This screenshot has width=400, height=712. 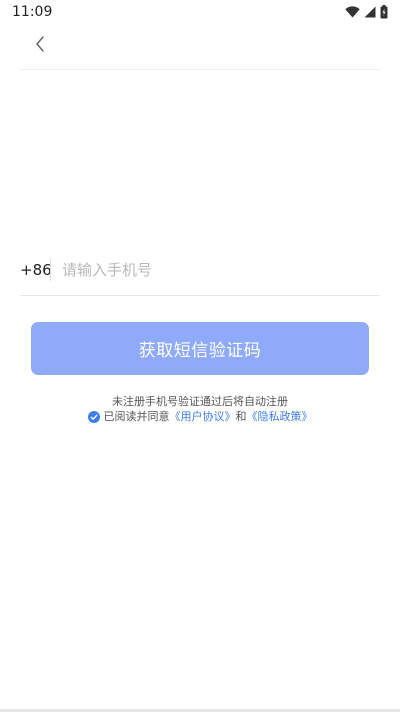 I want to click on auto-register-hint: 未注册手机号验证通过后将自动注册, so click(x=200, y=401).